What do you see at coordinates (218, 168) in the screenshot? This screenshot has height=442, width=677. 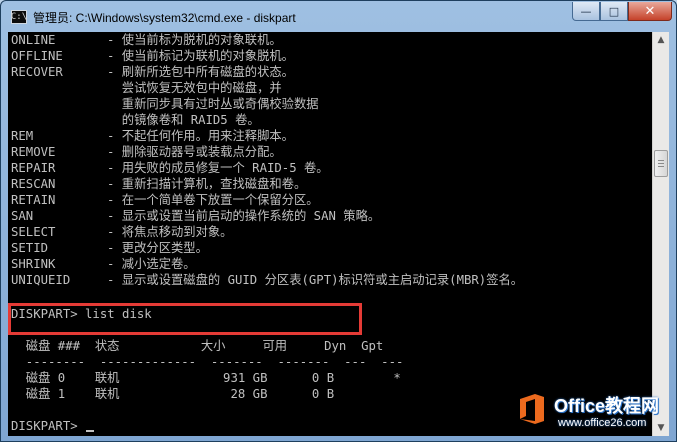 I see `help-description: - 用失败的成员修复一个 RAID-5 卷。` at bounding box center [218, 168].